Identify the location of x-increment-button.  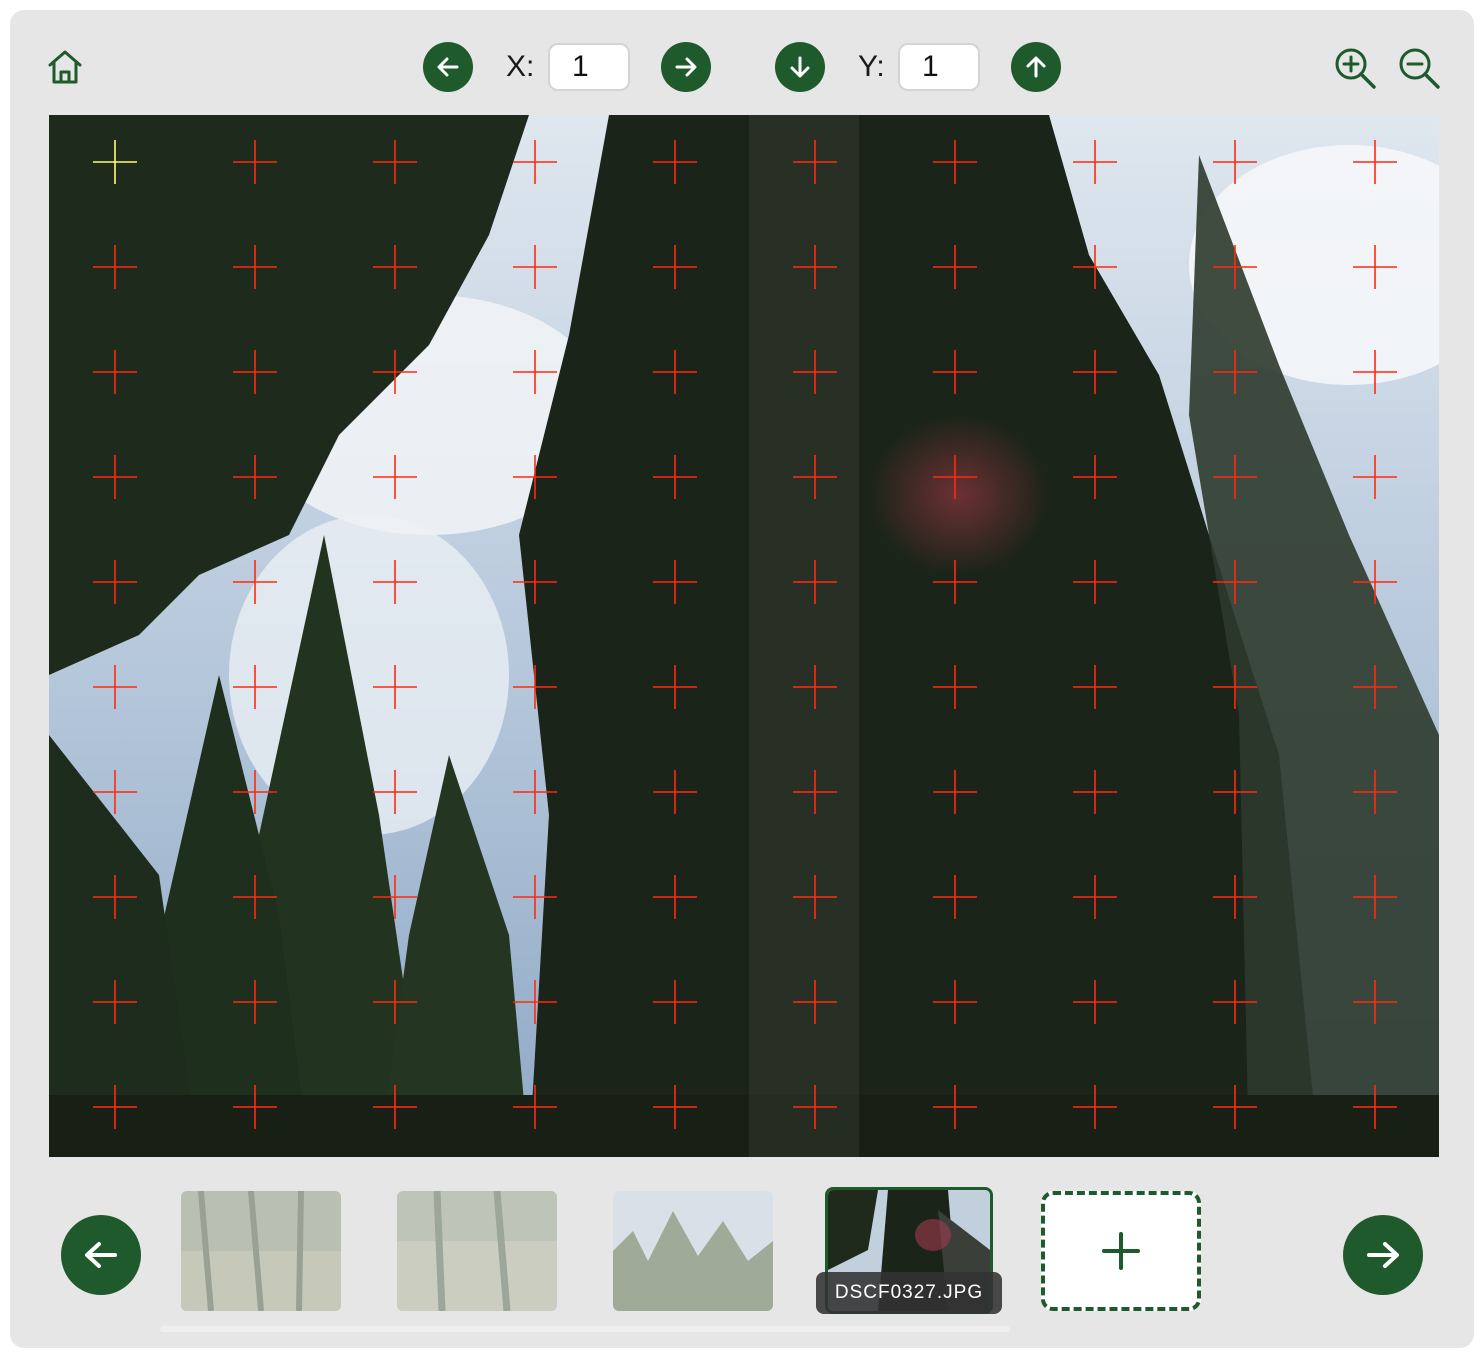
(686, 67).